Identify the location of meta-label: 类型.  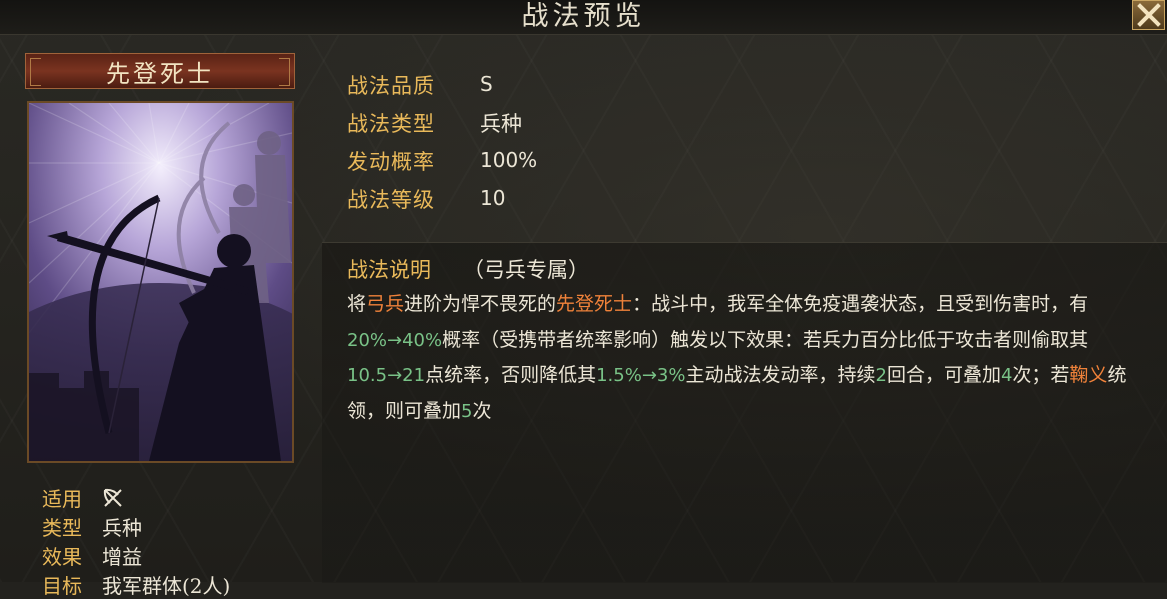
(62, 528).